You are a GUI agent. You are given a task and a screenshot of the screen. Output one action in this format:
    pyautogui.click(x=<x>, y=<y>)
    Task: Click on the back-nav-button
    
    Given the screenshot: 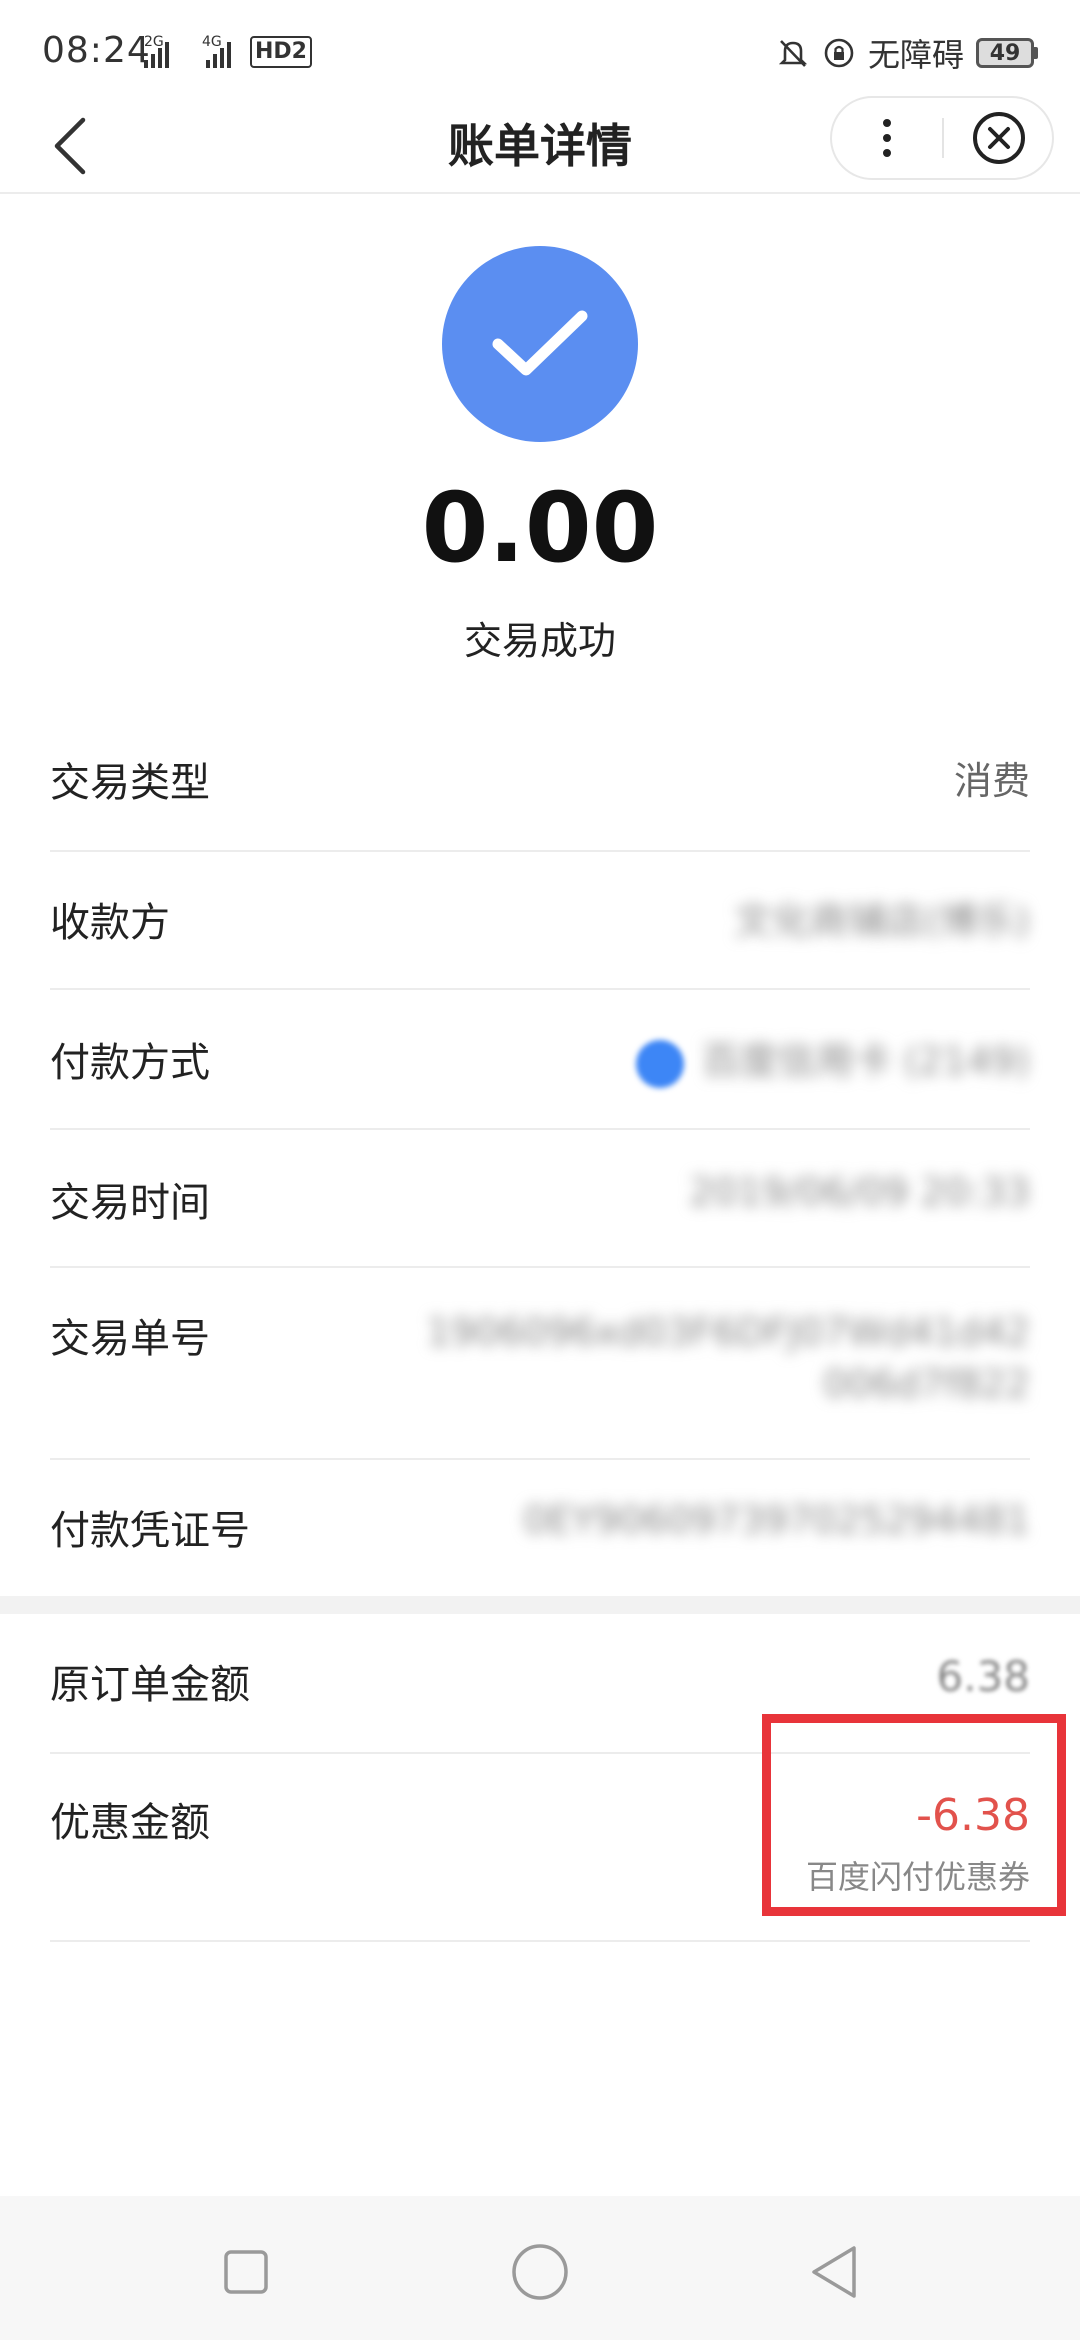 What is the action you would take?
    pyautogui.click(x=834, y=2272)
    